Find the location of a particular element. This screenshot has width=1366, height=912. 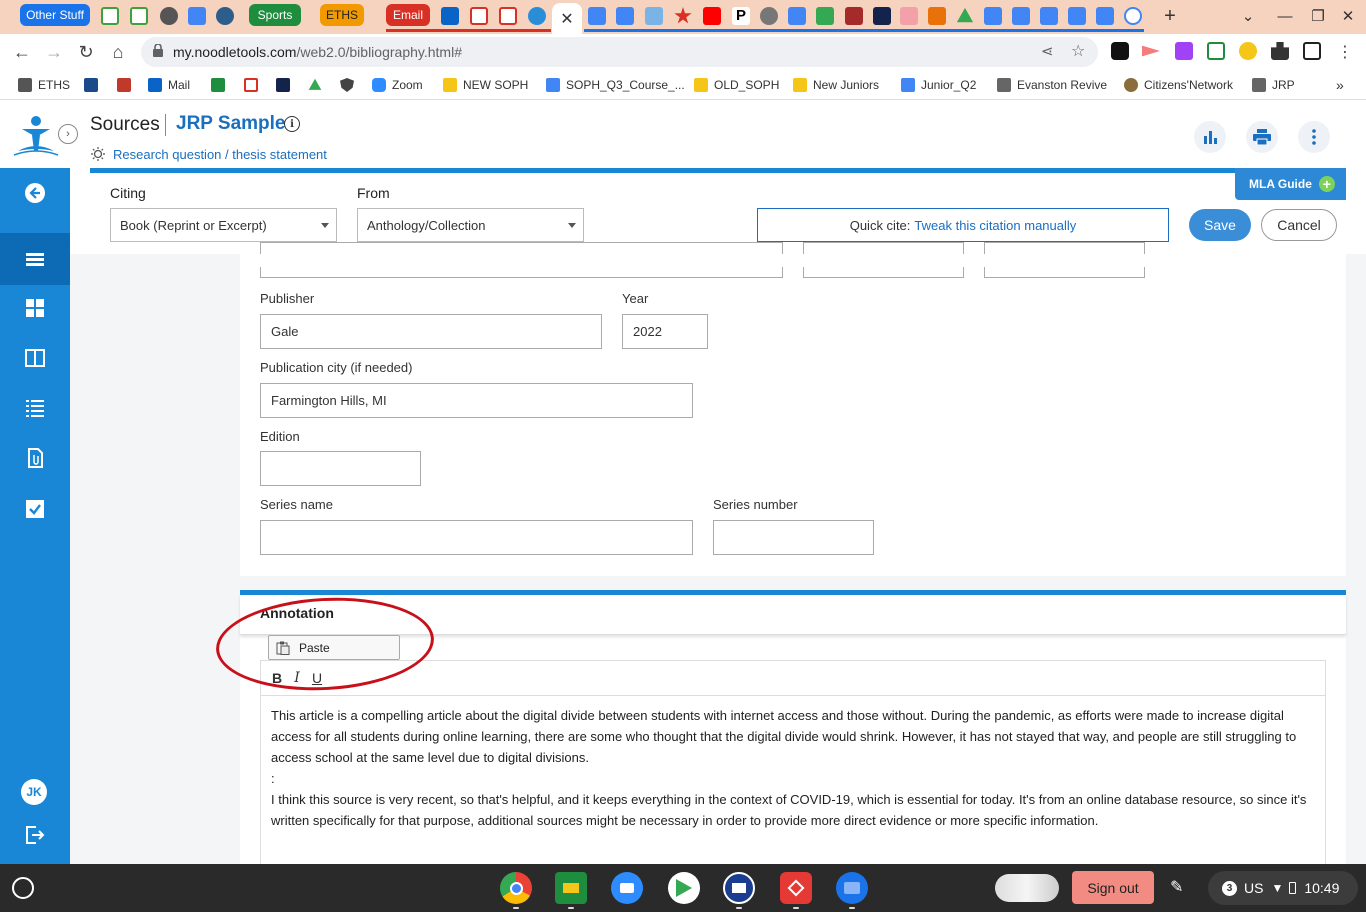

noodletools-logo-icon is located at coordinates (34, 135).